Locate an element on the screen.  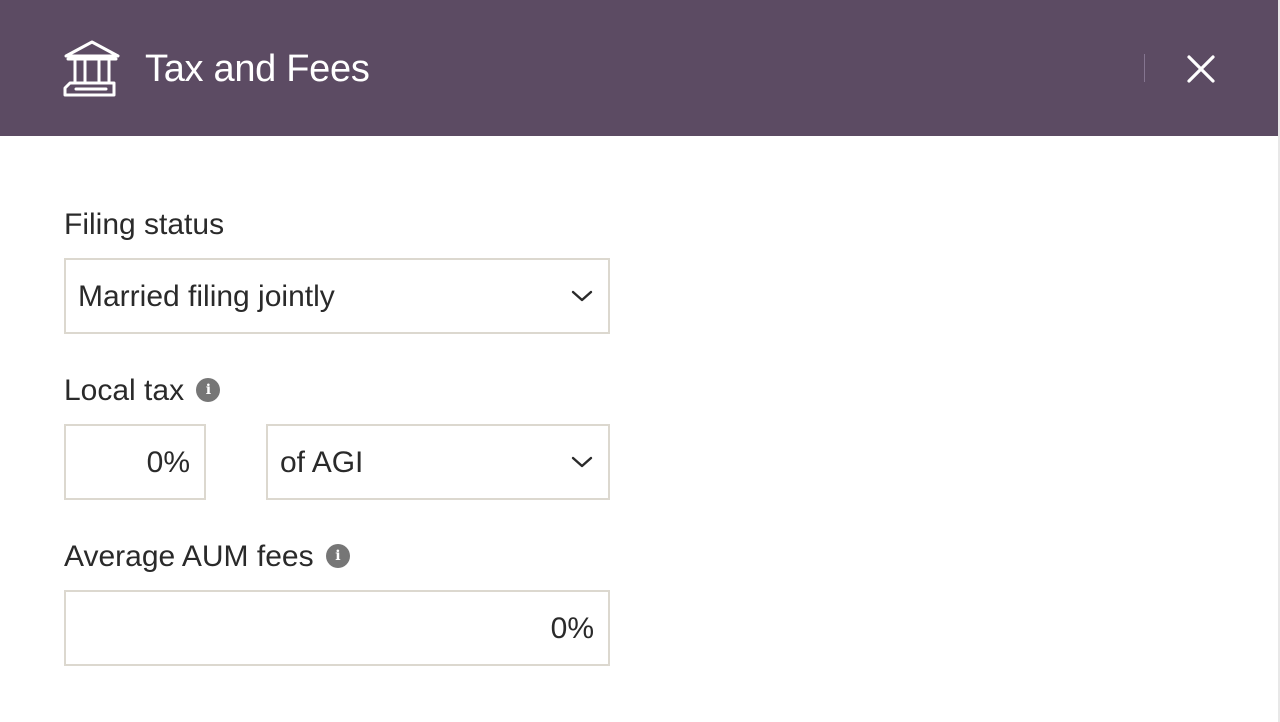
aum-fees-label-text: Average AUM fees is located at coordinates (189, 556).